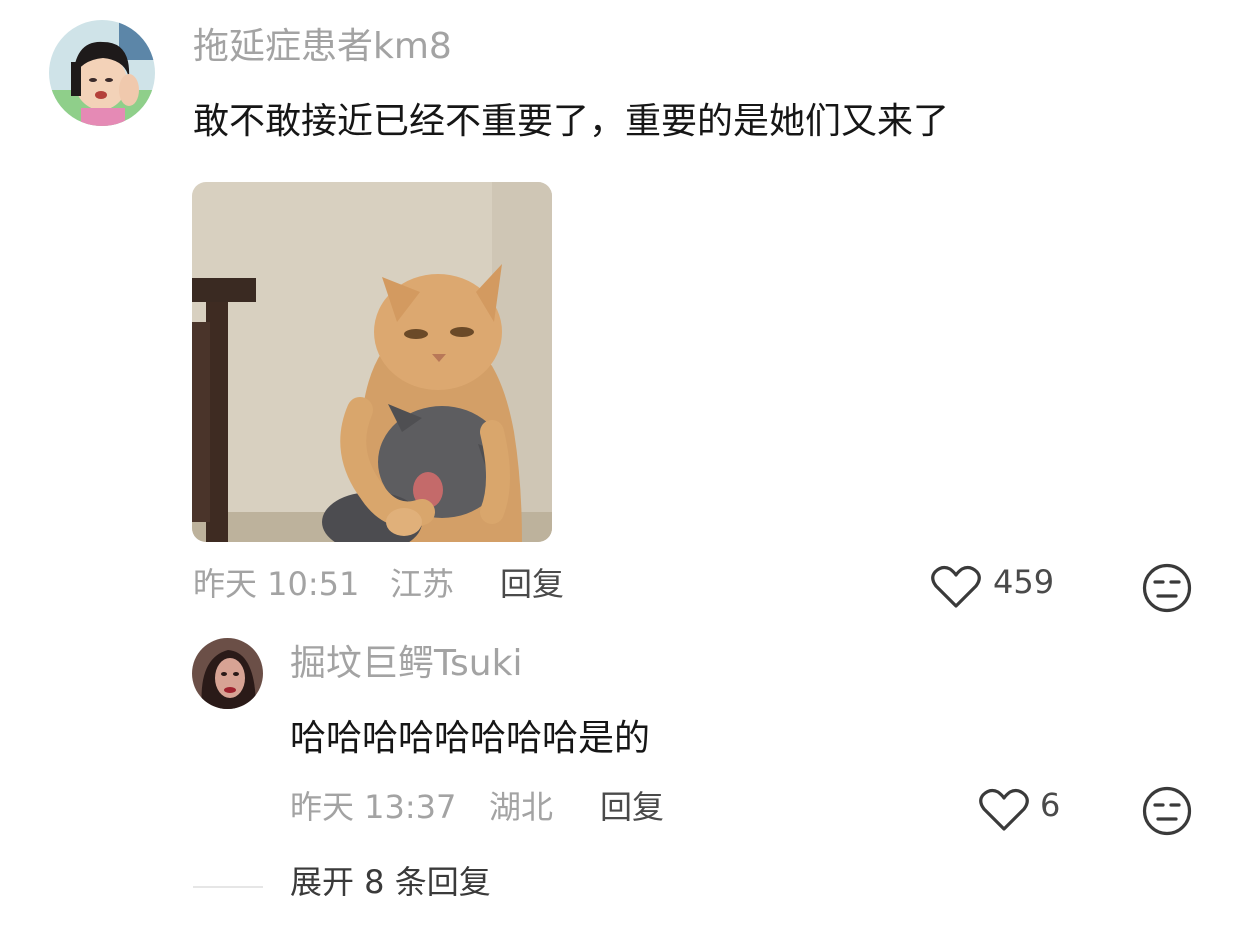  What do you see at coordinates (390, 882) in the screenshot?
I see `expand-replies-button: 展开 8 条回复` at bounding box center [390, 882].